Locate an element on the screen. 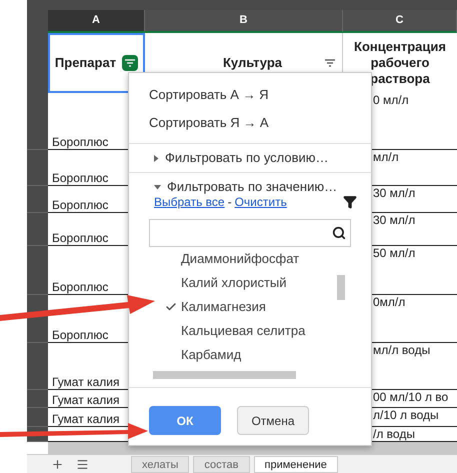 This screenshot has height=473, width=457. column-header: C is located at coordinates (400, 21).